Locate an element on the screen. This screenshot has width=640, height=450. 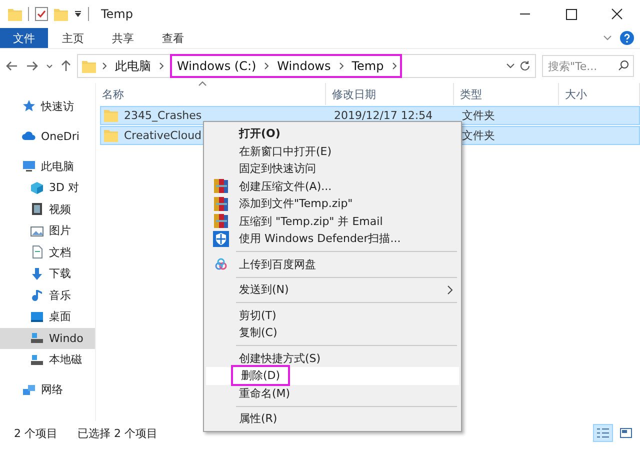
menu-label: 属性(R) is located at coordinates (258, 419).